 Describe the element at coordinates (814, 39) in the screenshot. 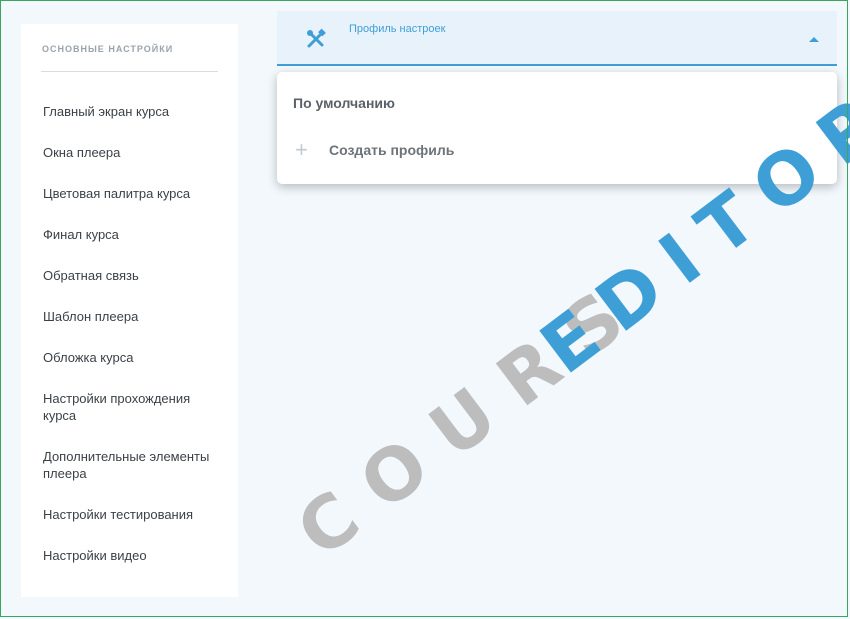

I see `chevron-up-icon` at that location.